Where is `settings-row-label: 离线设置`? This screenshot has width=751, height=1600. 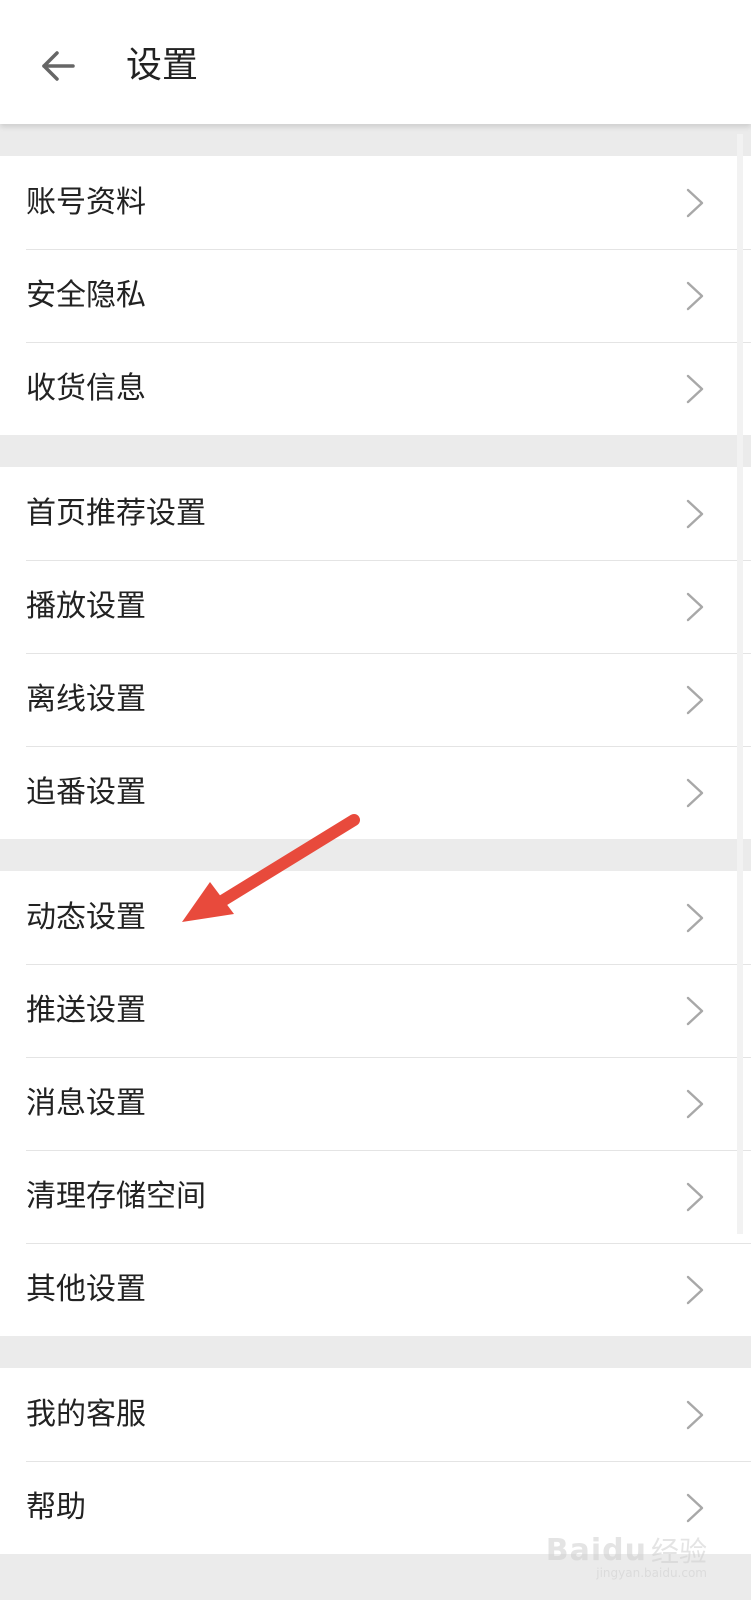
settings-row-label: 离线设置 is located at coordinates (86, 699).